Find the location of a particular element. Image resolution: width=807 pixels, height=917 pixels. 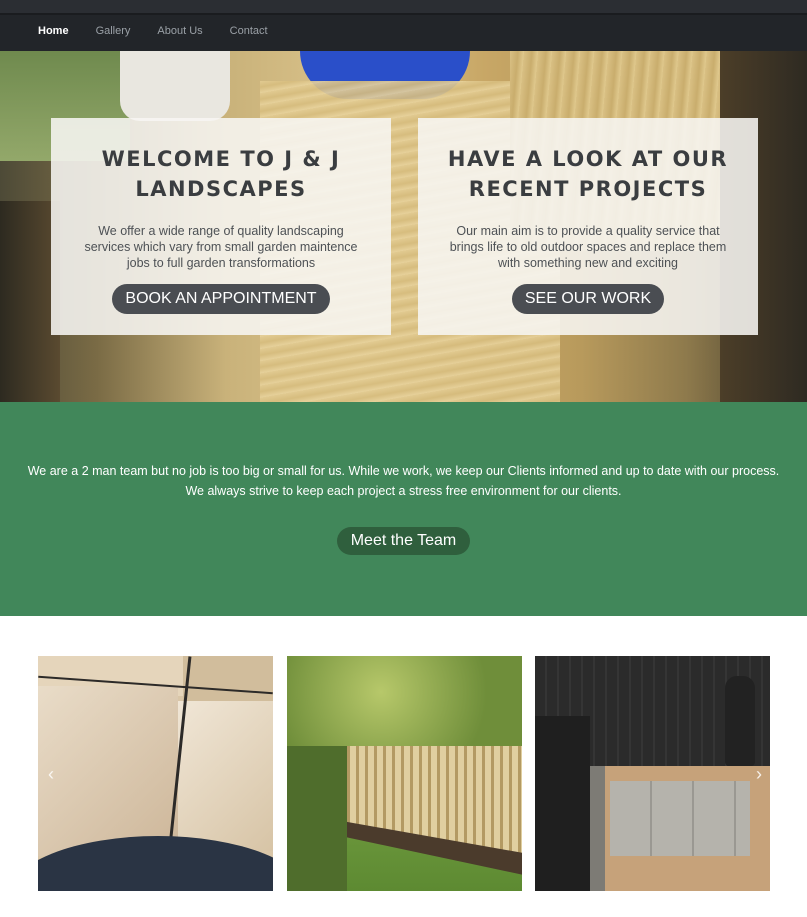

nav-gallery: Gallery is located at coordinates (113, 31).